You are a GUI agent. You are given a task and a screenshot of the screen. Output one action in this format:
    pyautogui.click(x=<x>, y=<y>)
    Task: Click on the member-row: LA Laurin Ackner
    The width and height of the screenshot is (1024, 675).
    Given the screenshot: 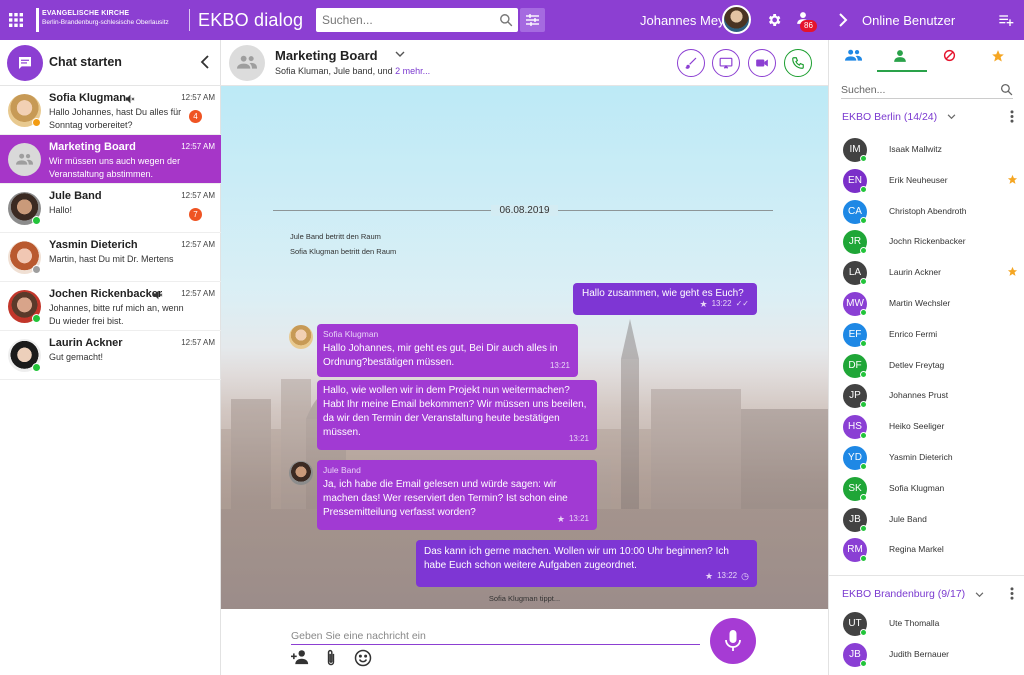 What is the action you would take?
    pyautogui.click(x=926, y=273)
    